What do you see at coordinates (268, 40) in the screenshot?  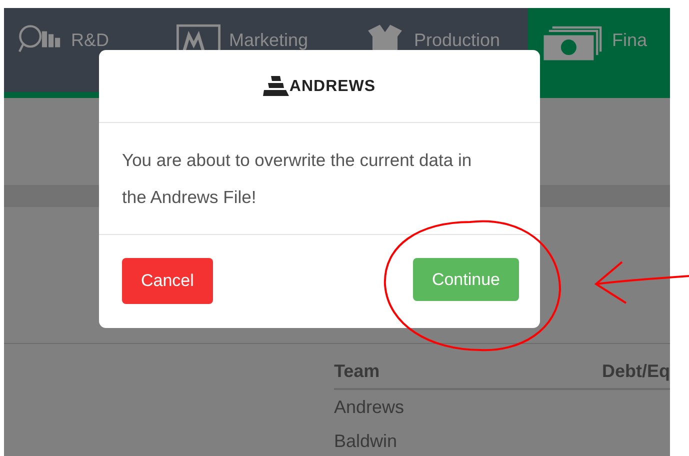 I see `tab-label: Marketing` at bounding box center [268, 40].